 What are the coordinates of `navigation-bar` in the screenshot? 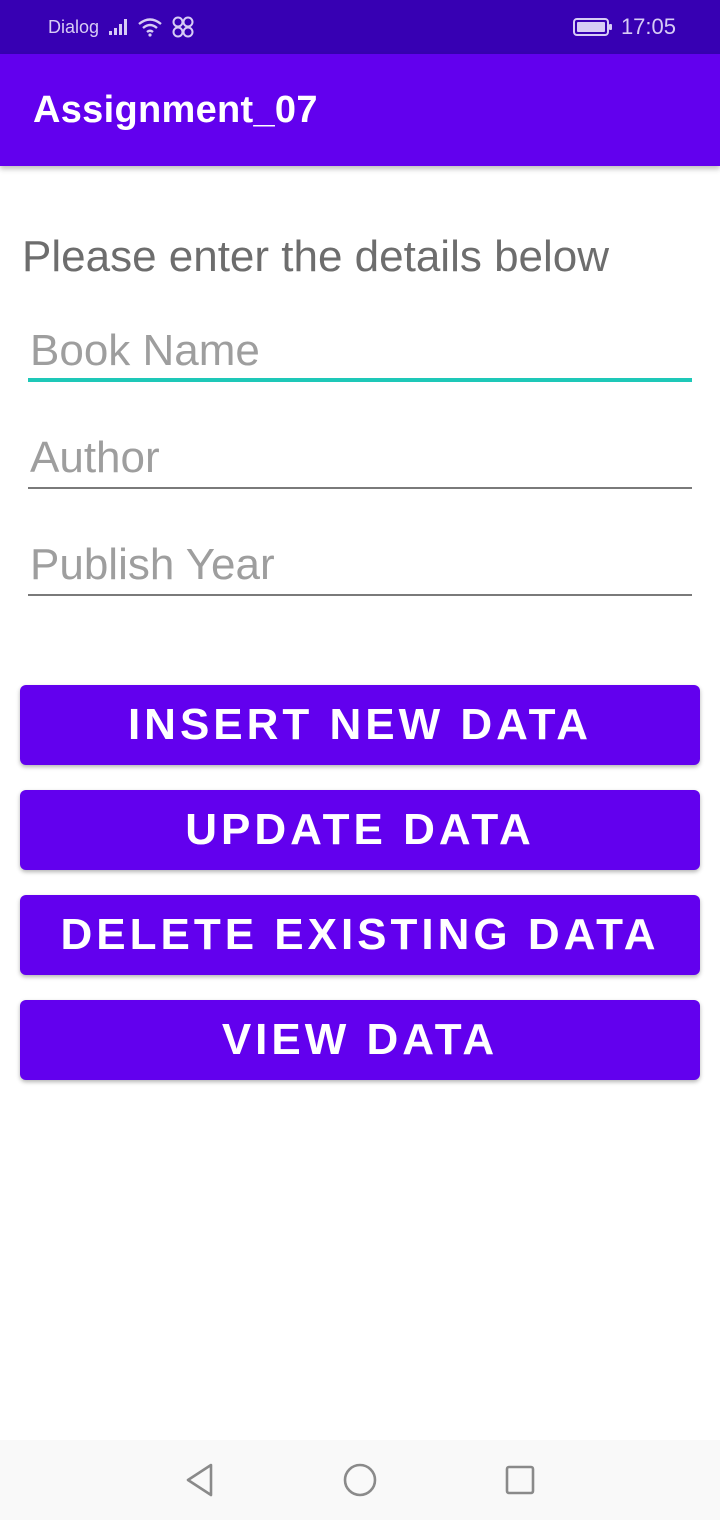 It's located at (360, 1480).